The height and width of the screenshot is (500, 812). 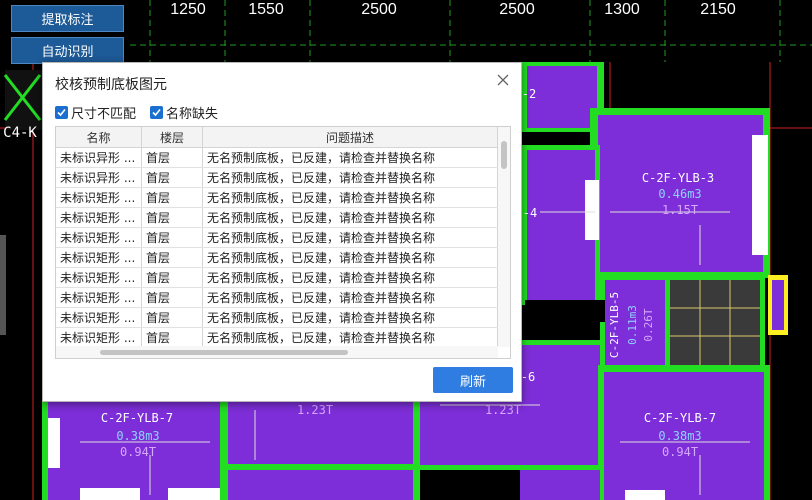 I want to click on slab-volume: 0.11m3, so click(x=632, y=325).